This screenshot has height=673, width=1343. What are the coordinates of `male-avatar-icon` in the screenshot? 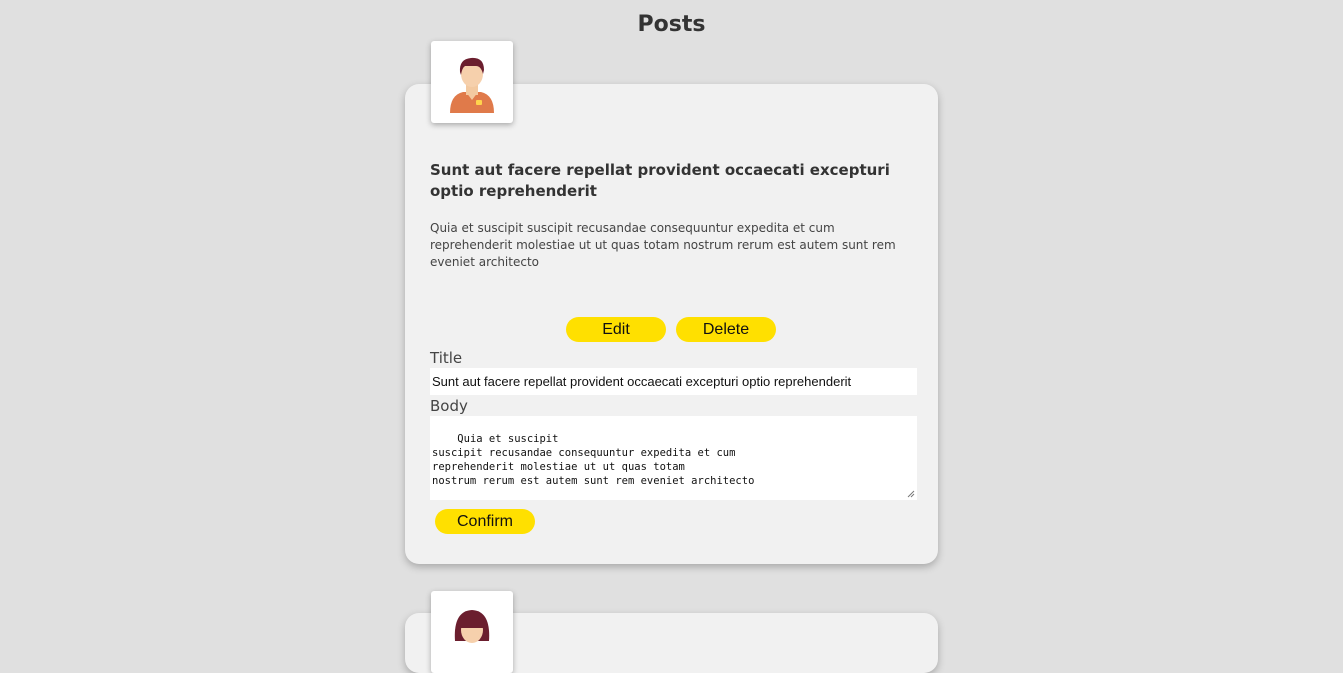 It's located at (472, 82).